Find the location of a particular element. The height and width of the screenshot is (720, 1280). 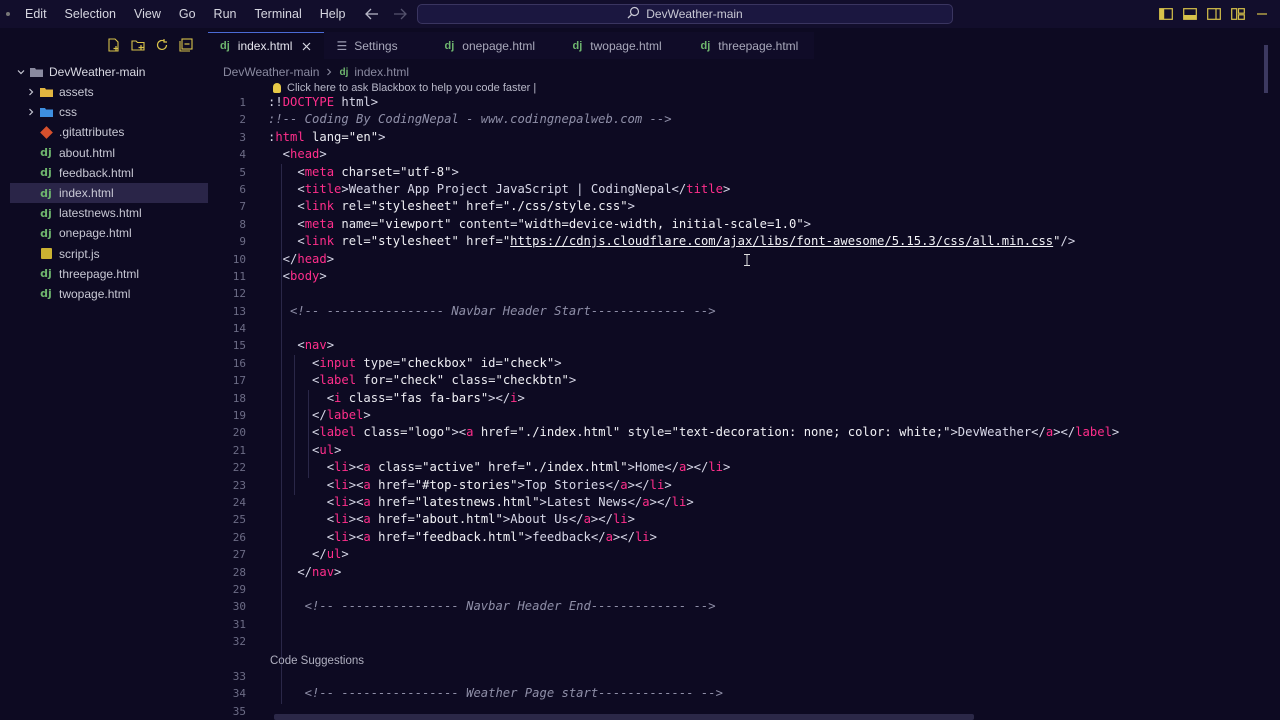

settings-lines-icon: ☰ is located at coordinates (342, 45).